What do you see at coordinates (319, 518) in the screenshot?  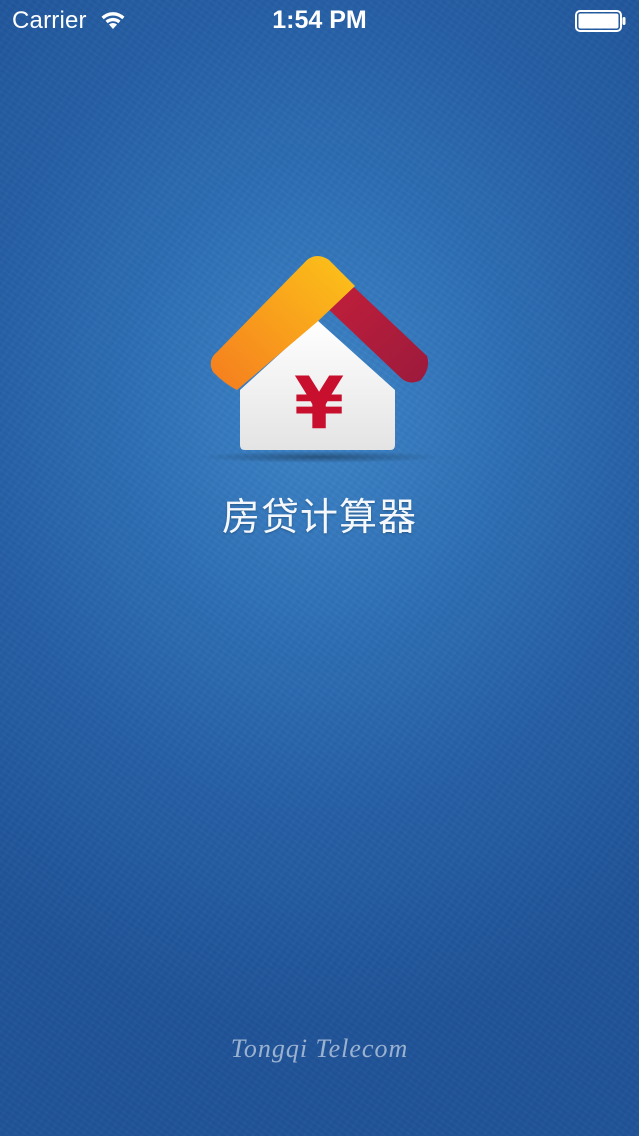 I see `app-title: 房贷计算器` at bounding box center [319, 518].